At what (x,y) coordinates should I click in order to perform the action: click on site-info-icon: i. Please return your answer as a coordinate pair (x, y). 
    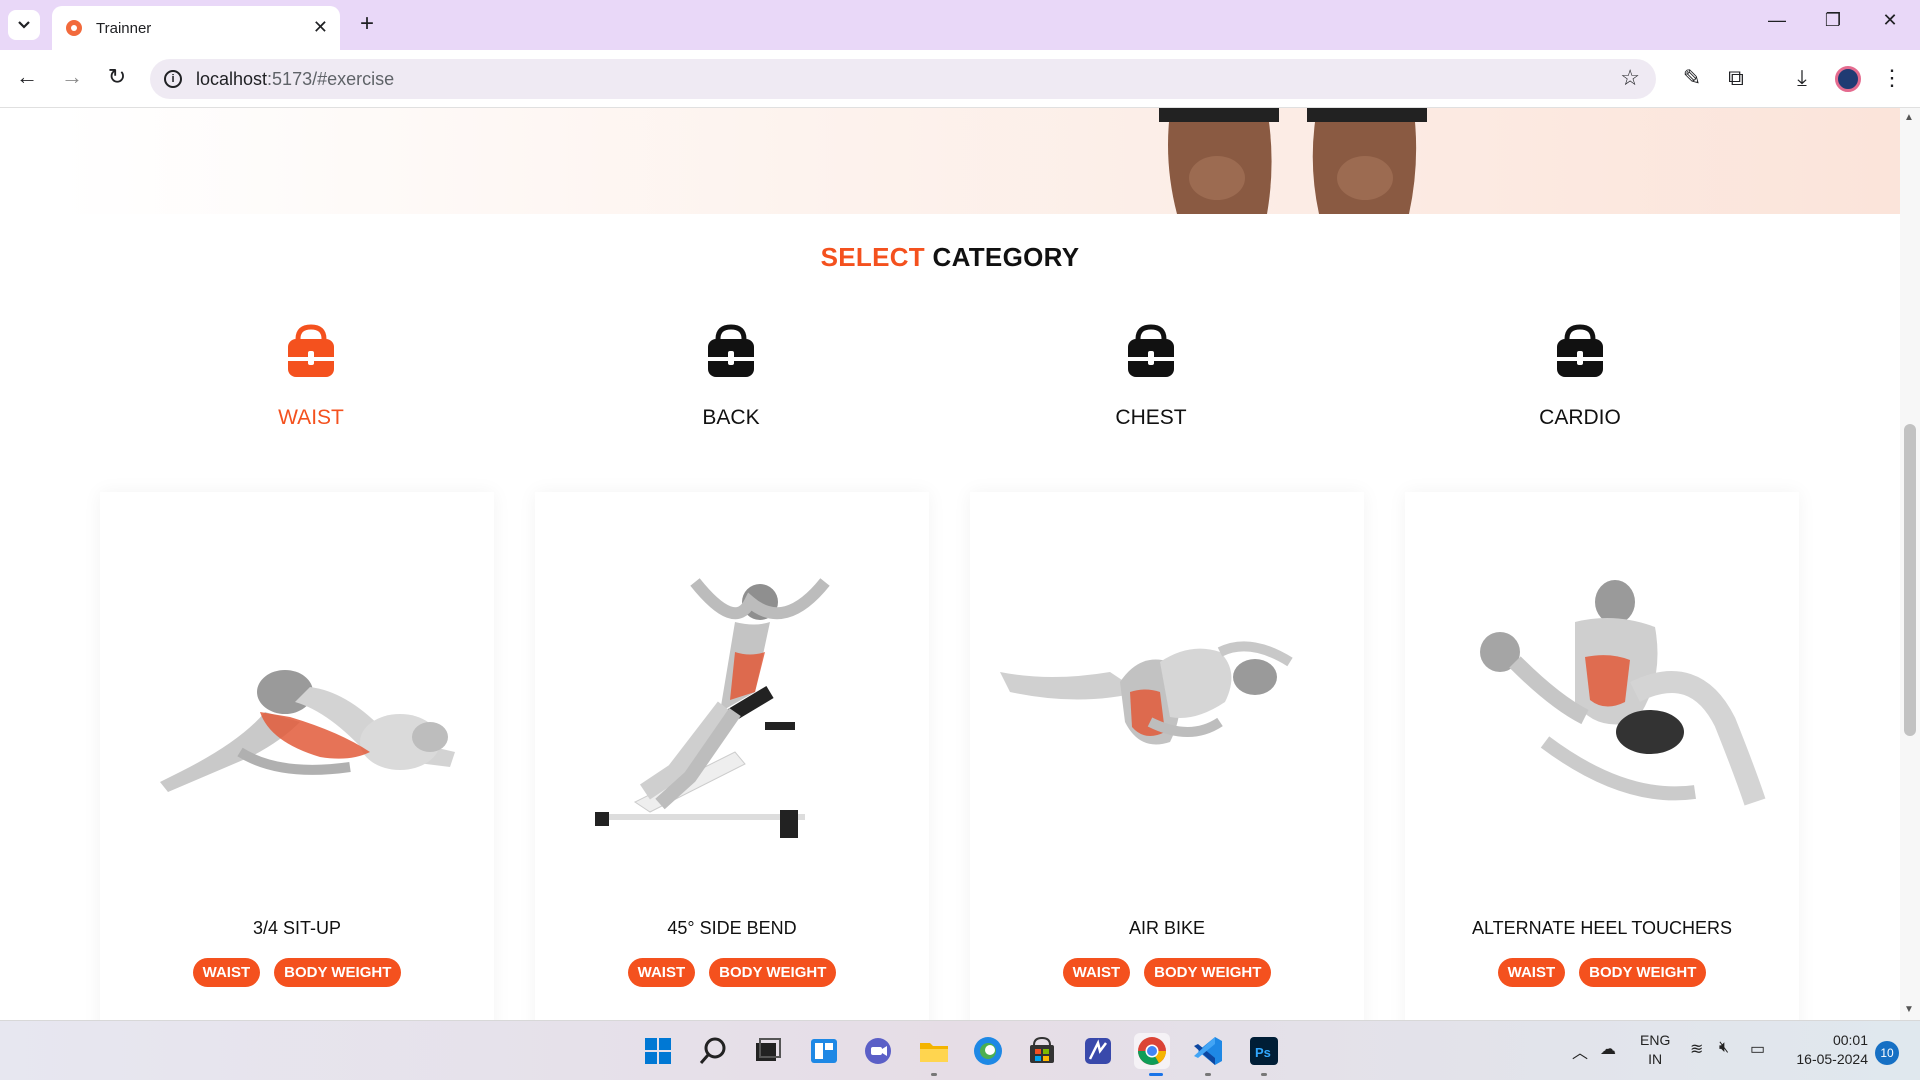
    Looking at the image, I should click on (173, 79).